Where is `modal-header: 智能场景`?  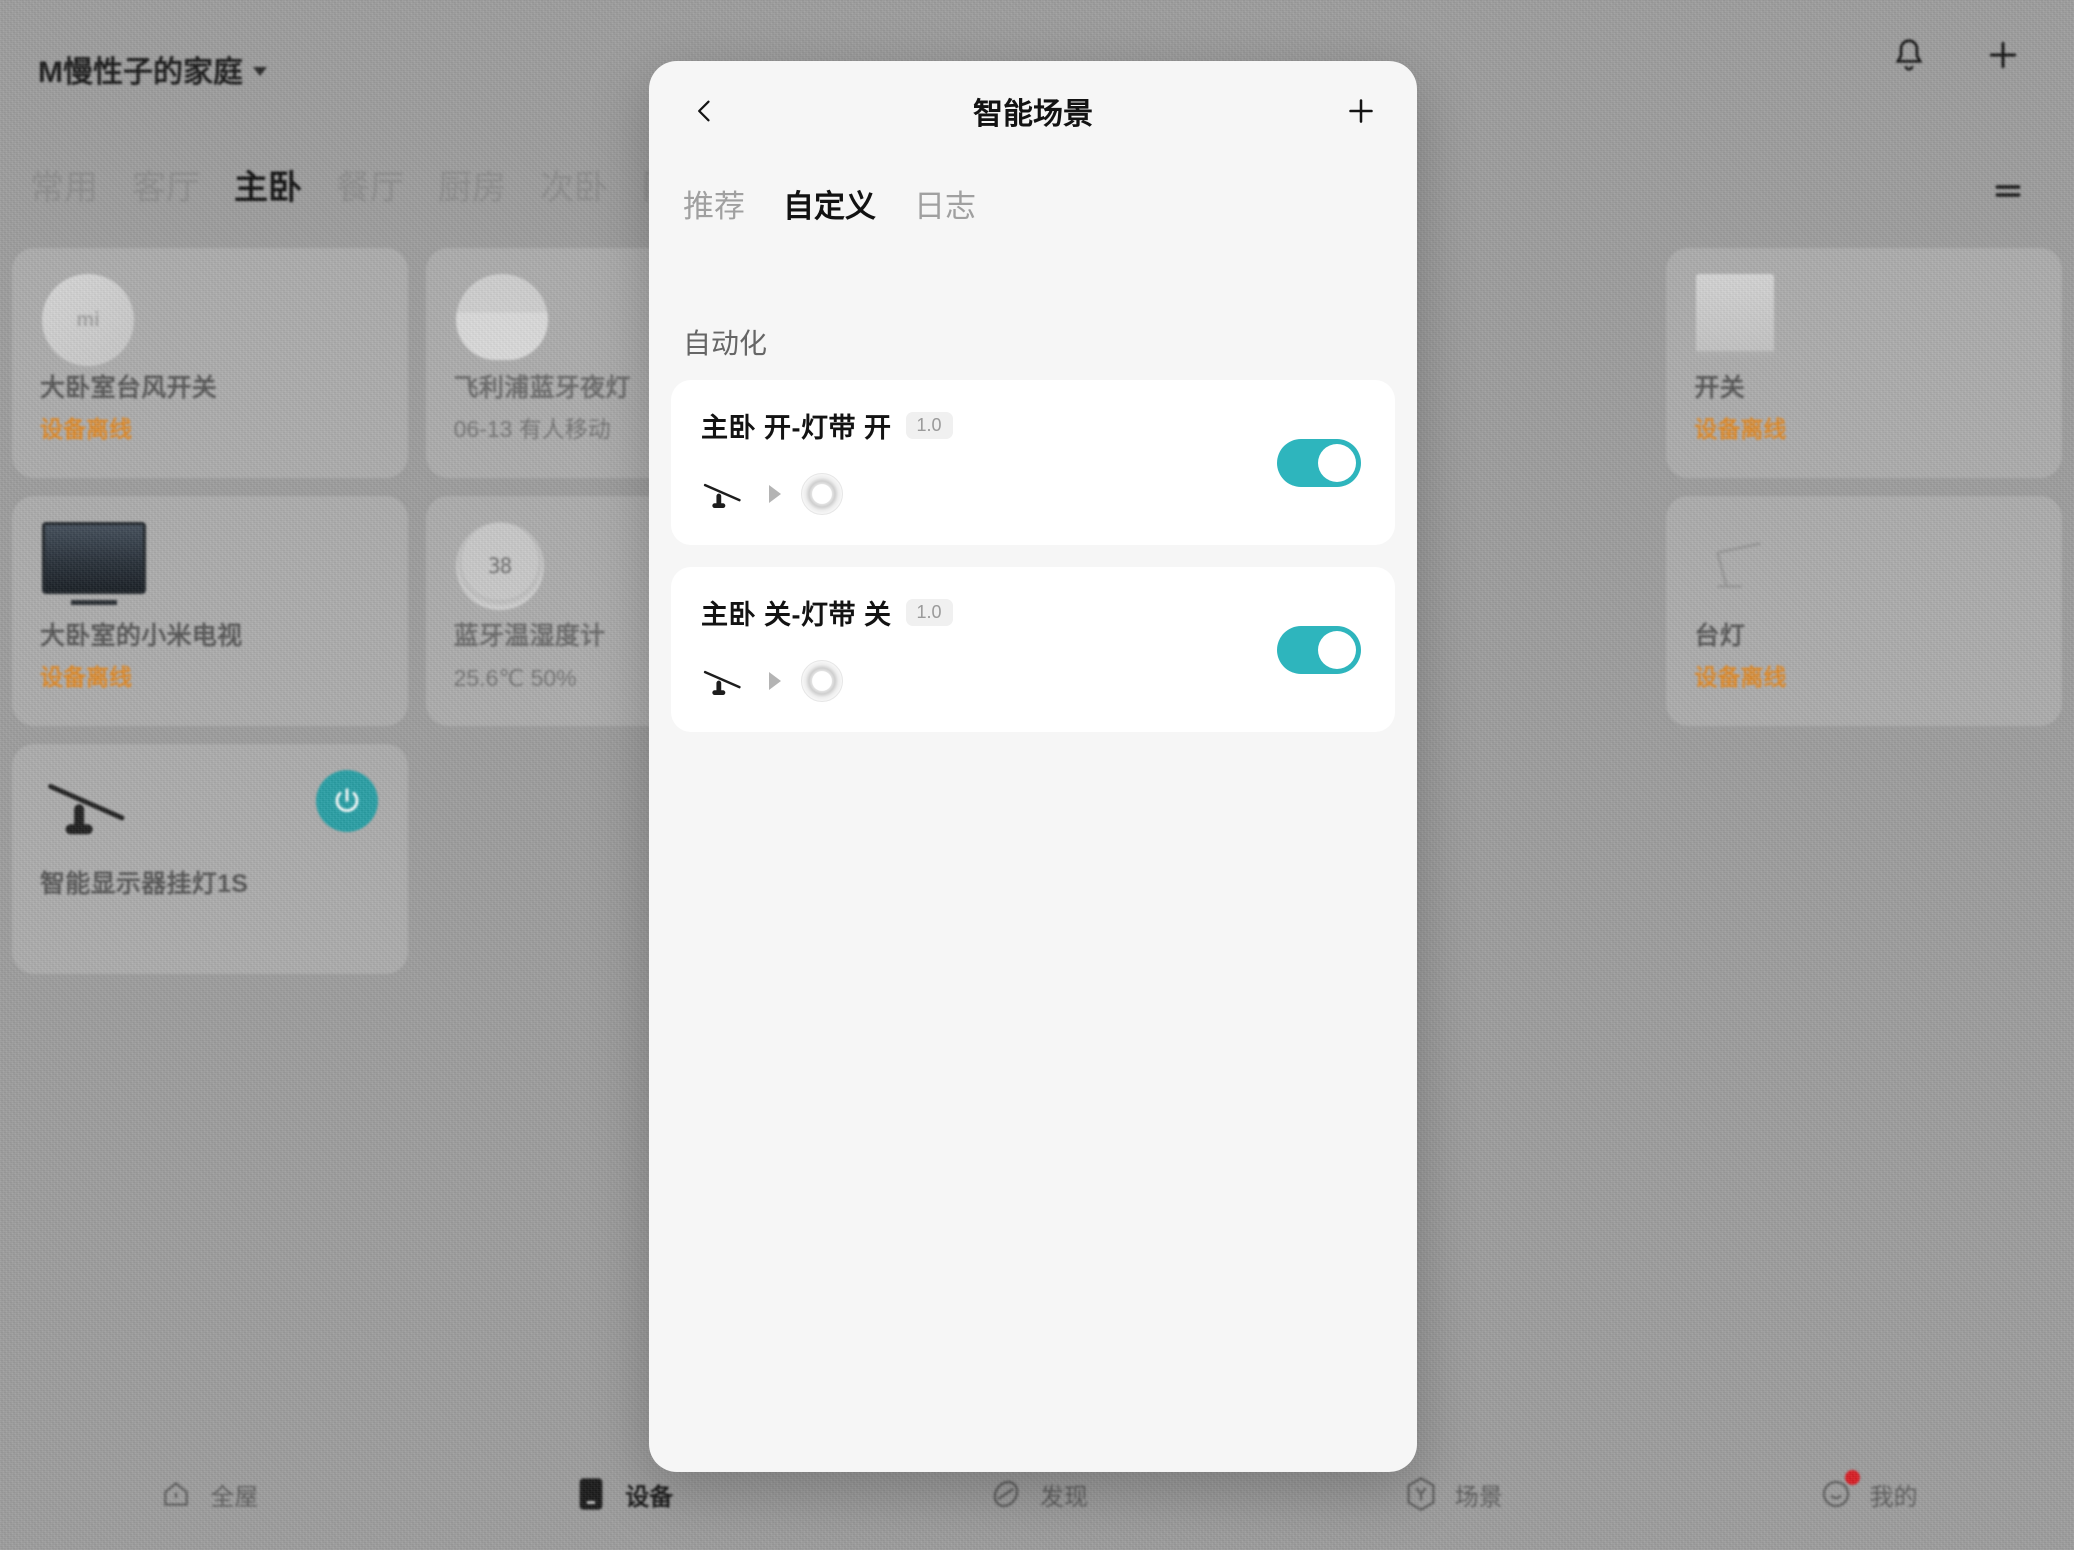 modal-header: 智能场景 is located at coordinates (1033, 111).